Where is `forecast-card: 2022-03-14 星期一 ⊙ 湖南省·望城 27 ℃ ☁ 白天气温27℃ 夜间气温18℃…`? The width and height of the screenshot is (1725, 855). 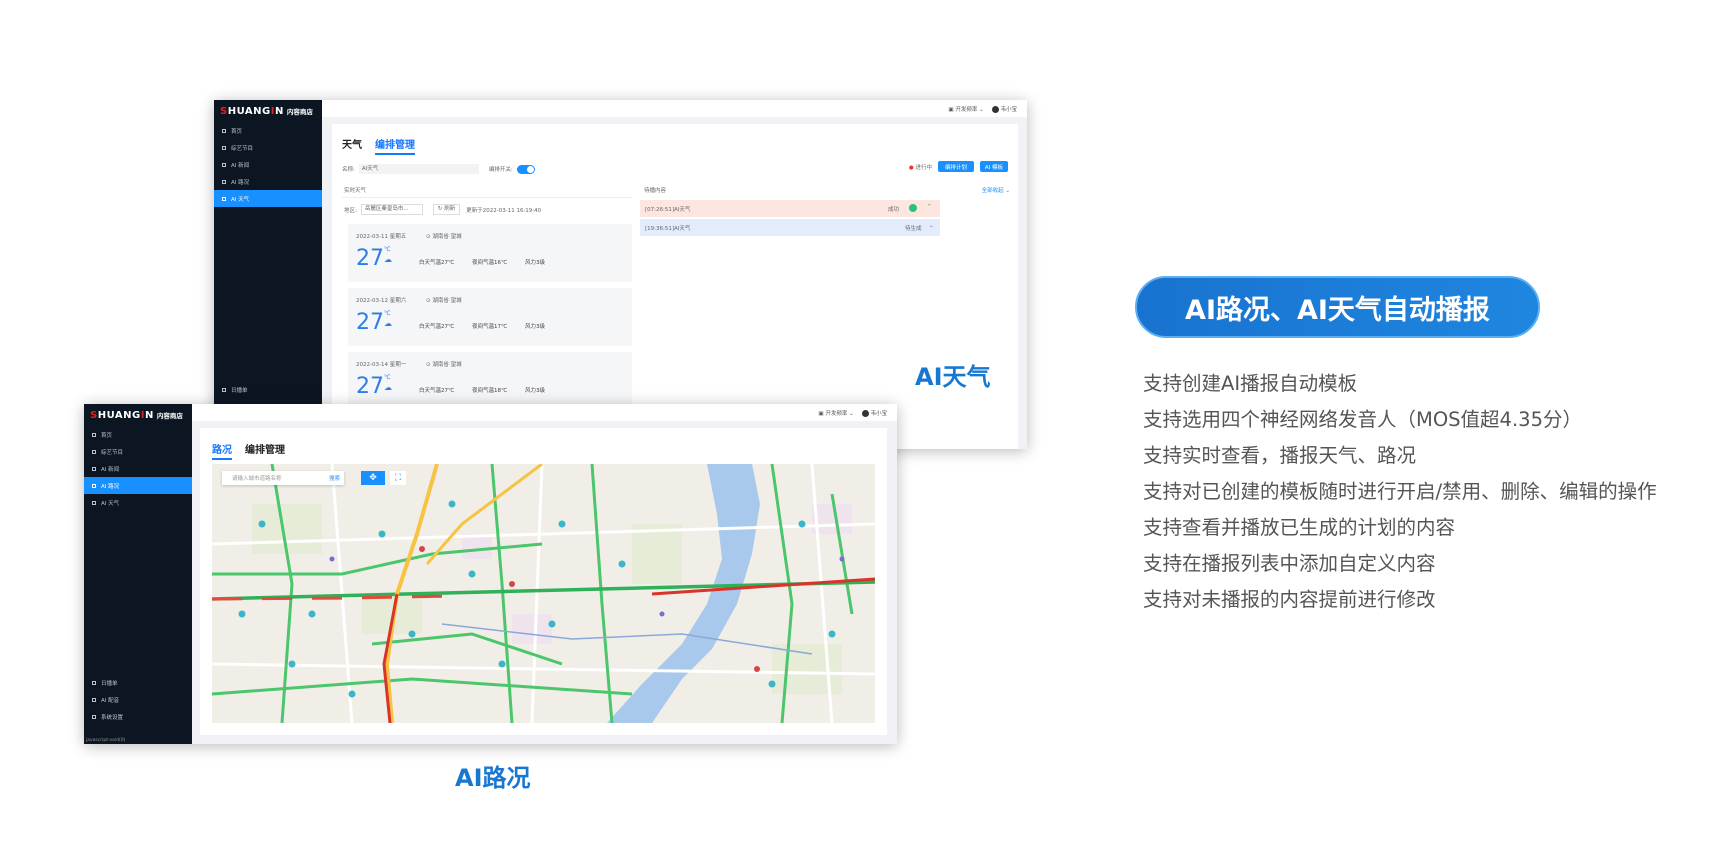
forecast-card: 2022-03-14 星期一 ⊙ 湖南省·望城 27 ℃ ☁ 白天气温27℃ 夜间气温18℃… is located at coordinates (490, 381).